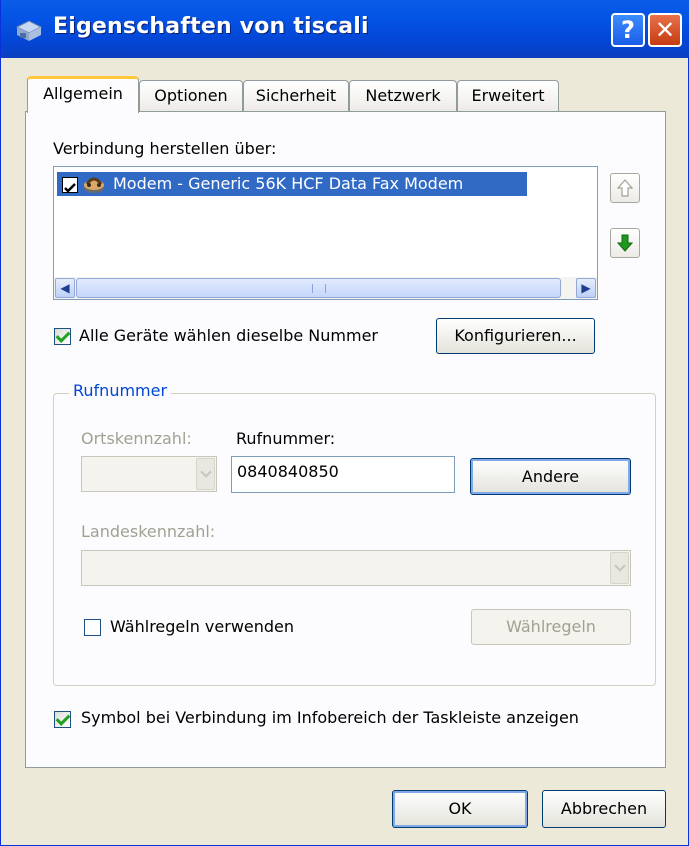  What do you see at coordinates (94, 185) in the screenshot?
I see `modem-icon` at bounding box center [94, 185].